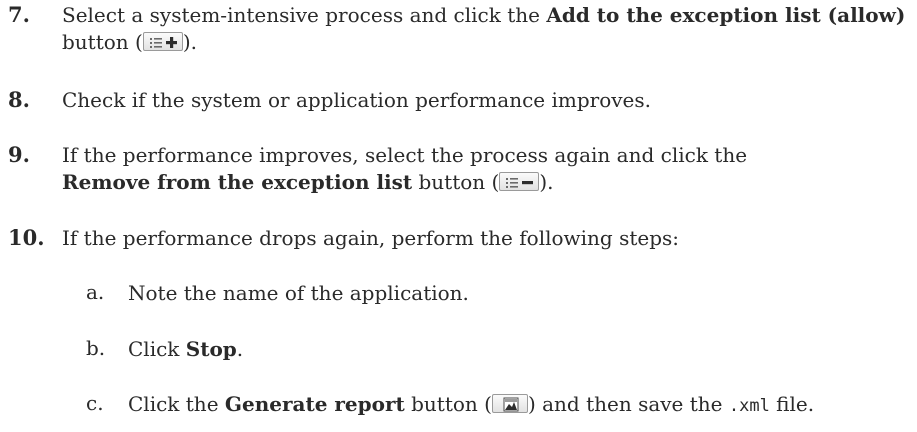 This screenshot has height=432, width=917. What do you see at coordinates (509, 403) in the screenshot?
I see `report-icon` at bounding box center [509, 403].